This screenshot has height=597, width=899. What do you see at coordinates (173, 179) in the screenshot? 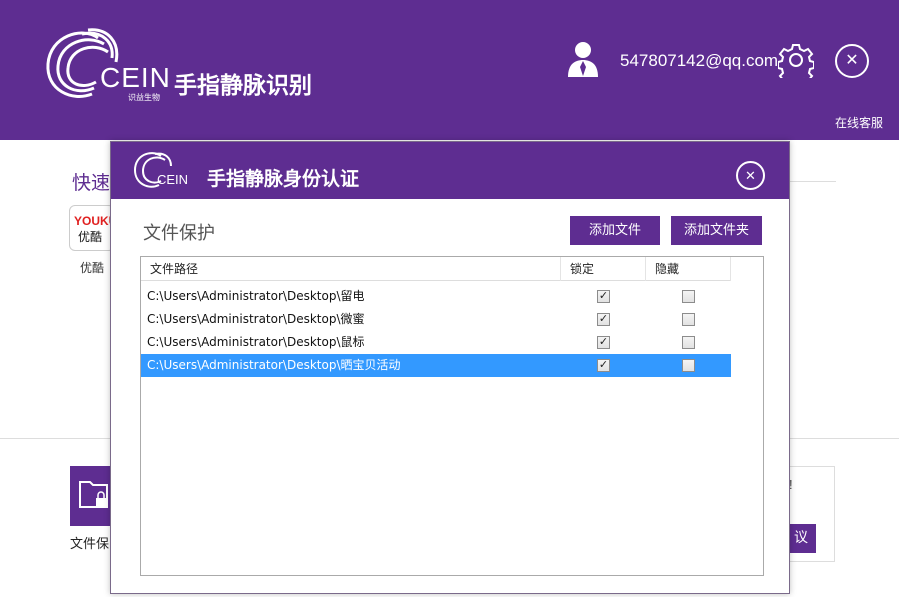
I see `dialog-brand-name: CEIN` at bounding box center [173, 179].